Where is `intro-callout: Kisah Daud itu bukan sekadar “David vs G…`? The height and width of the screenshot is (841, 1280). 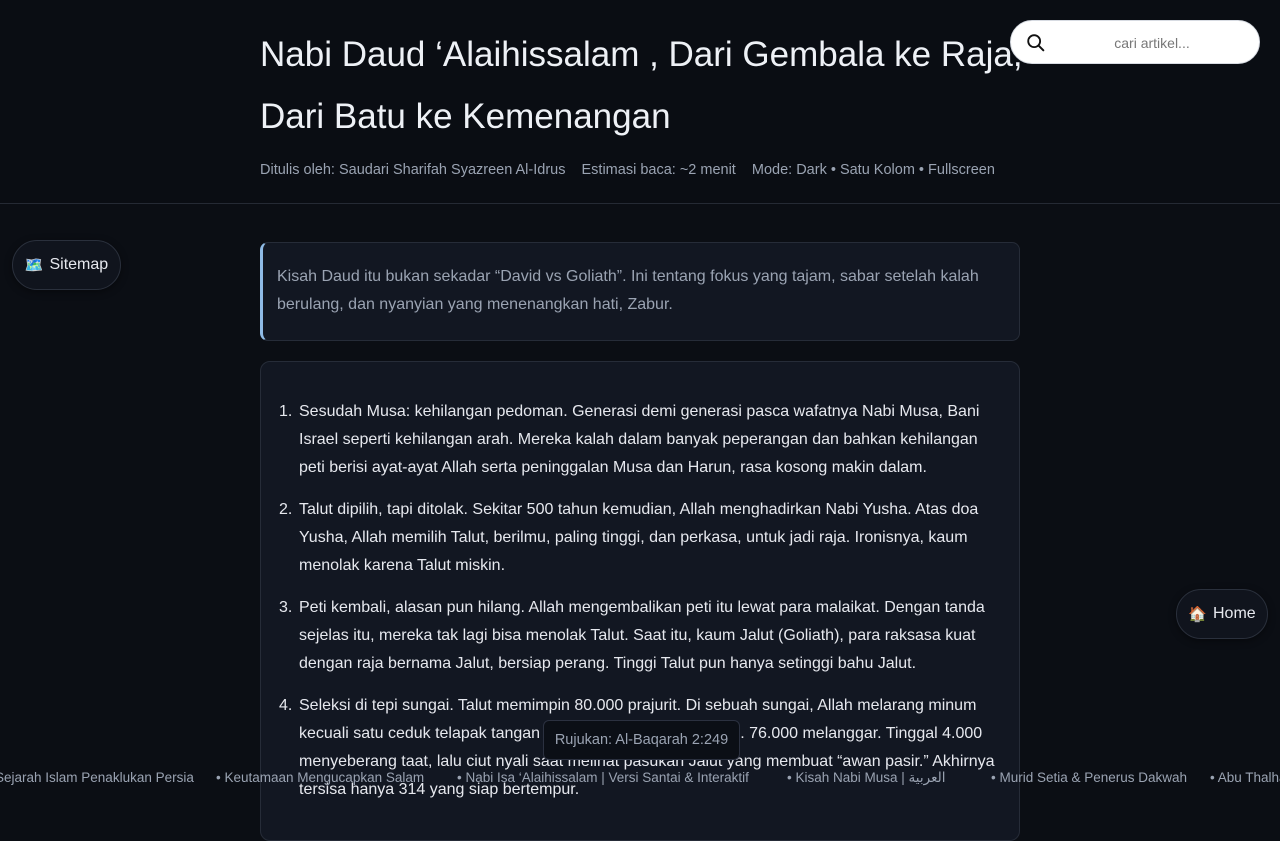 intro-callout: Kisah Daud itu bukan sekadar “David vs G… is located at coordinates (640, 291).